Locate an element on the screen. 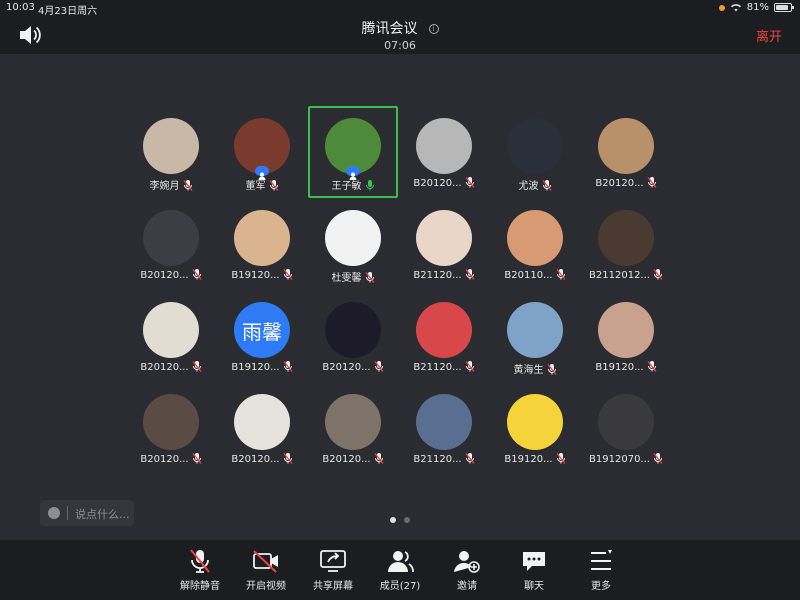  participant-tile: 尤波 is located at coordinates (535, 152).